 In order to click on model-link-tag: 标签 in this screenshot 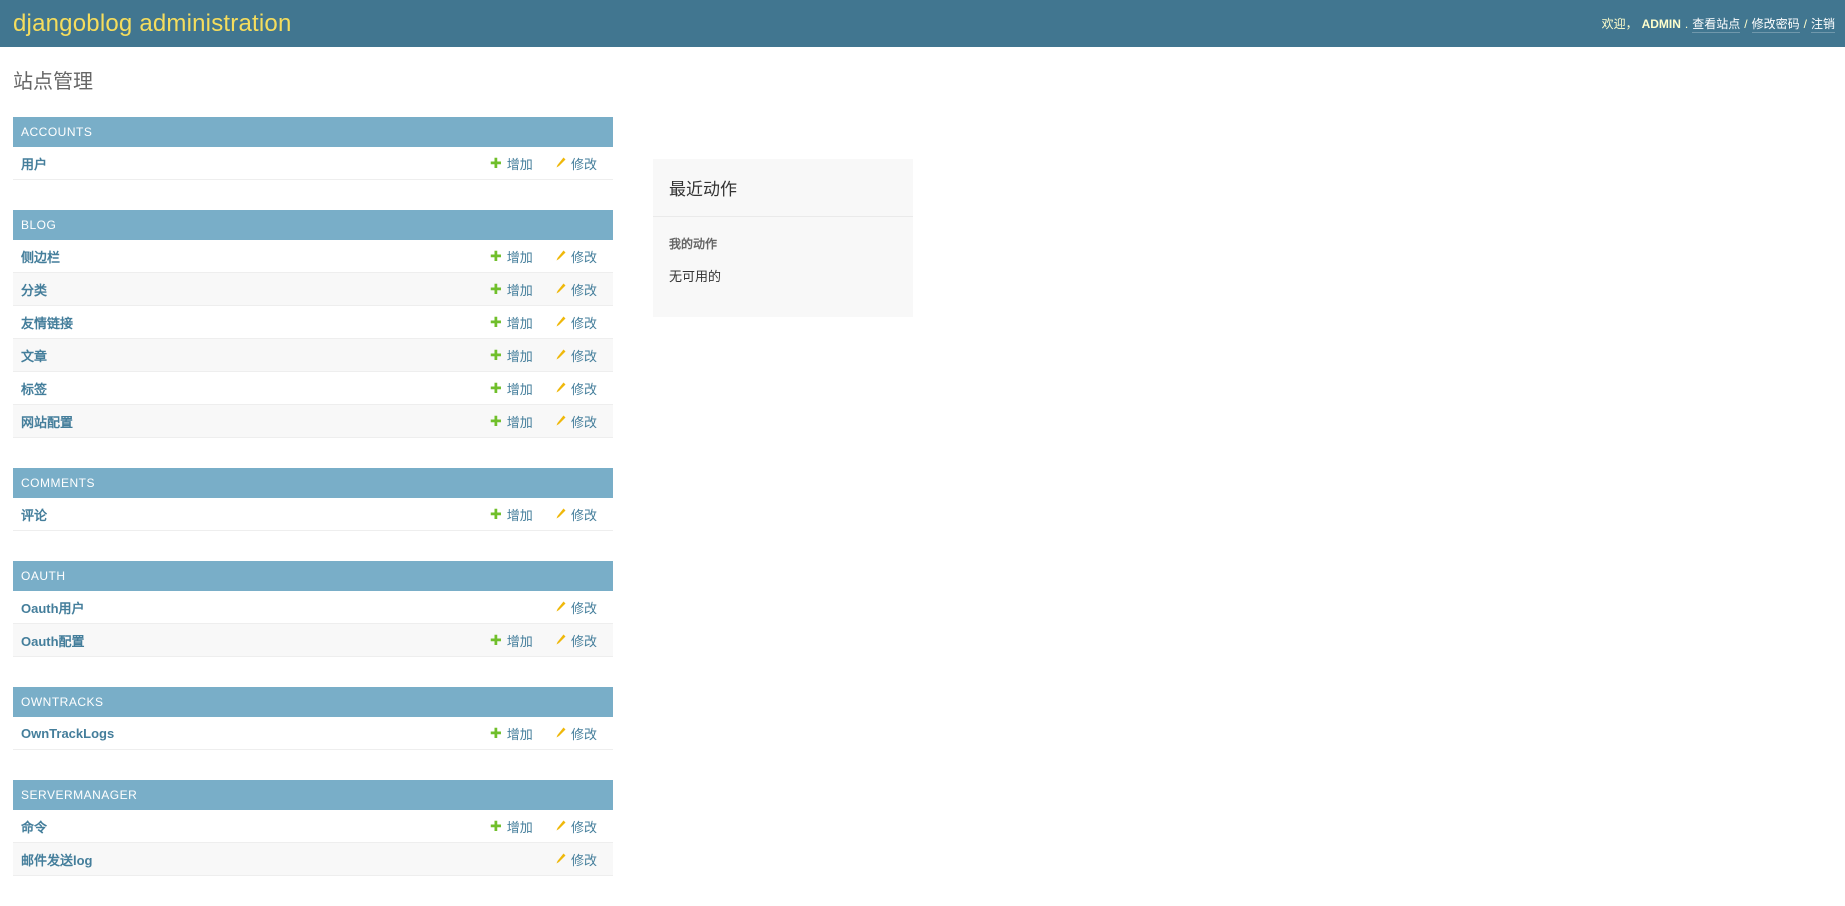, I will do `click(255, 388)`.